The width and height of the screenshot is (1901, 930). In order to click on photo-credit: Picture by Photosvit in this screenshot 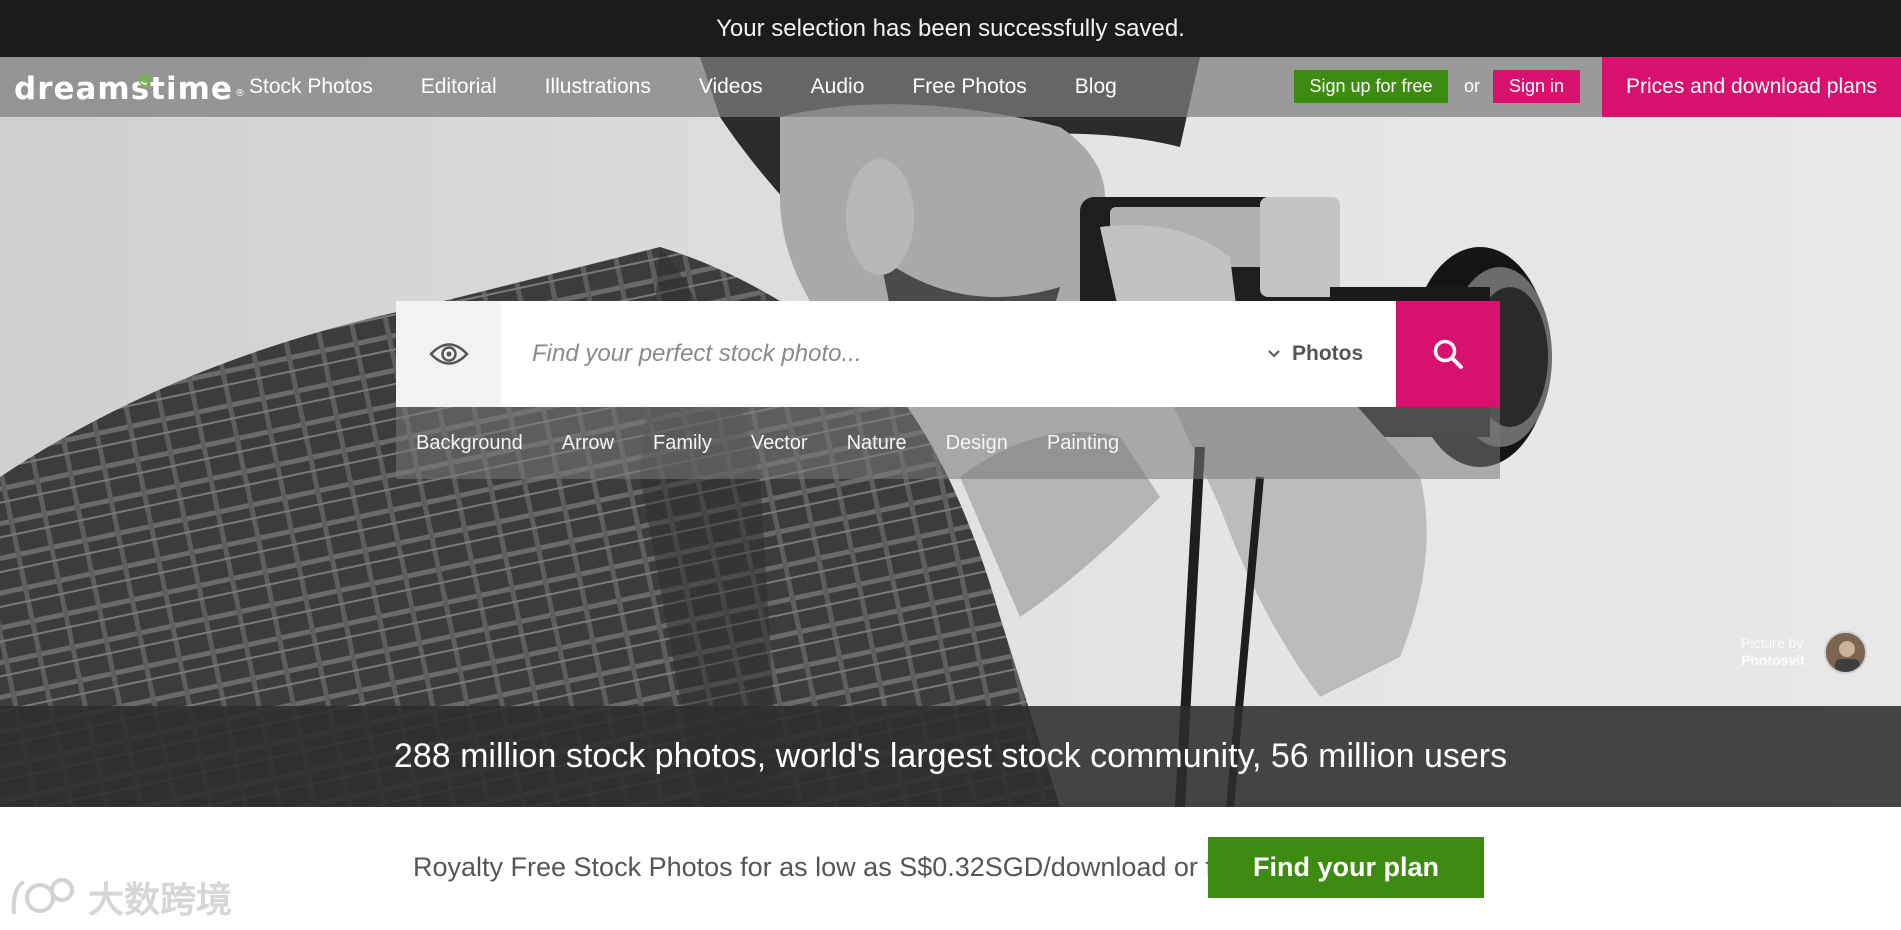, I will do `click(1773, 652)`.